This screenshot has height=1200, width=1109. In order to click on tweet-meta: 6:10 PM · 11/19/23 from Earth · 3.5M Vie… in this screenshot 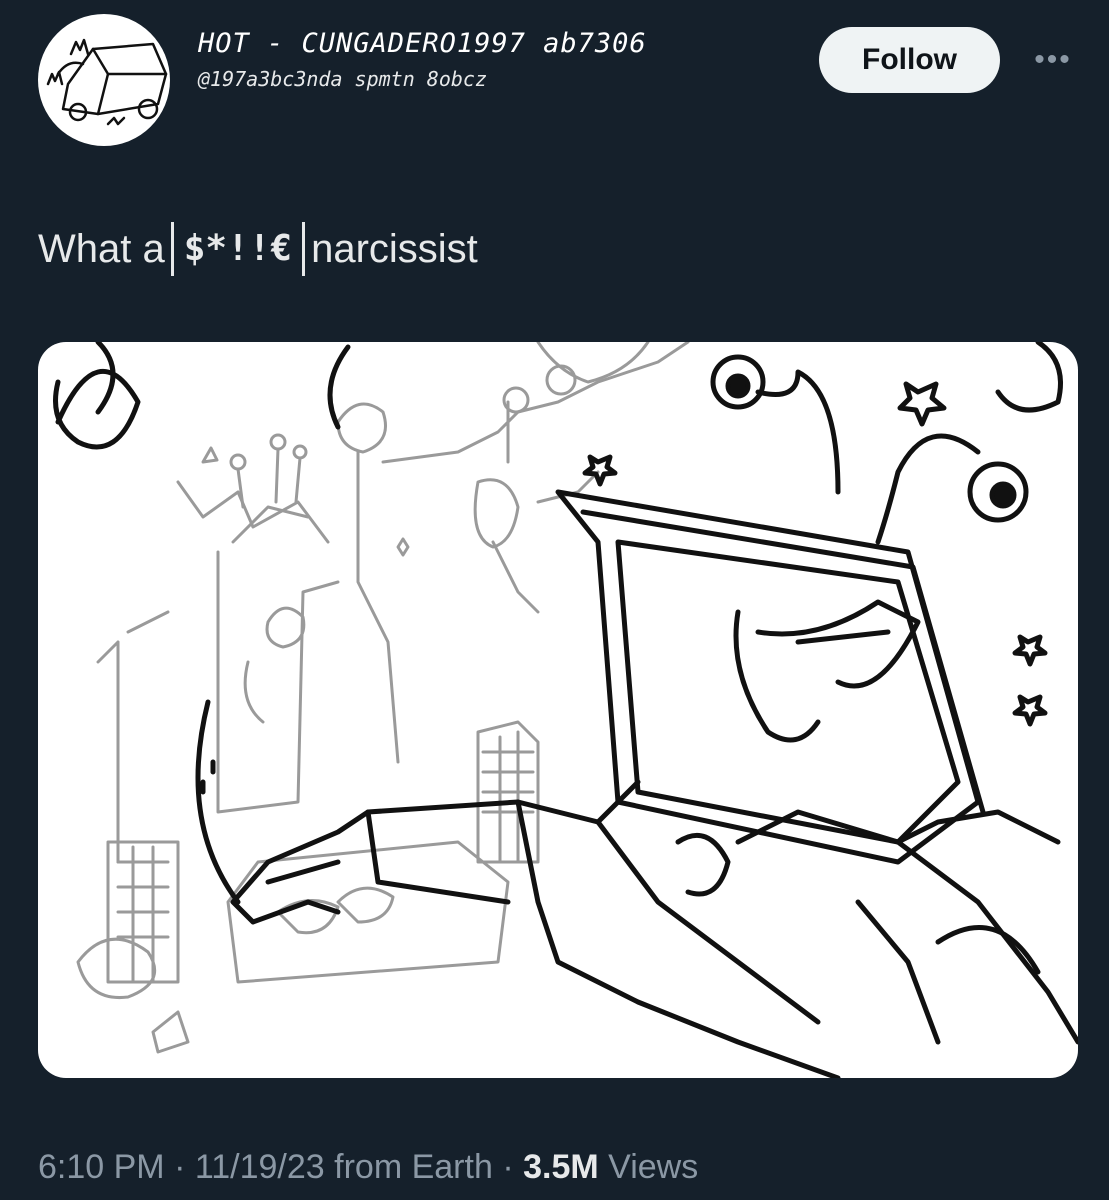, I will do `click(368, 1167)`.